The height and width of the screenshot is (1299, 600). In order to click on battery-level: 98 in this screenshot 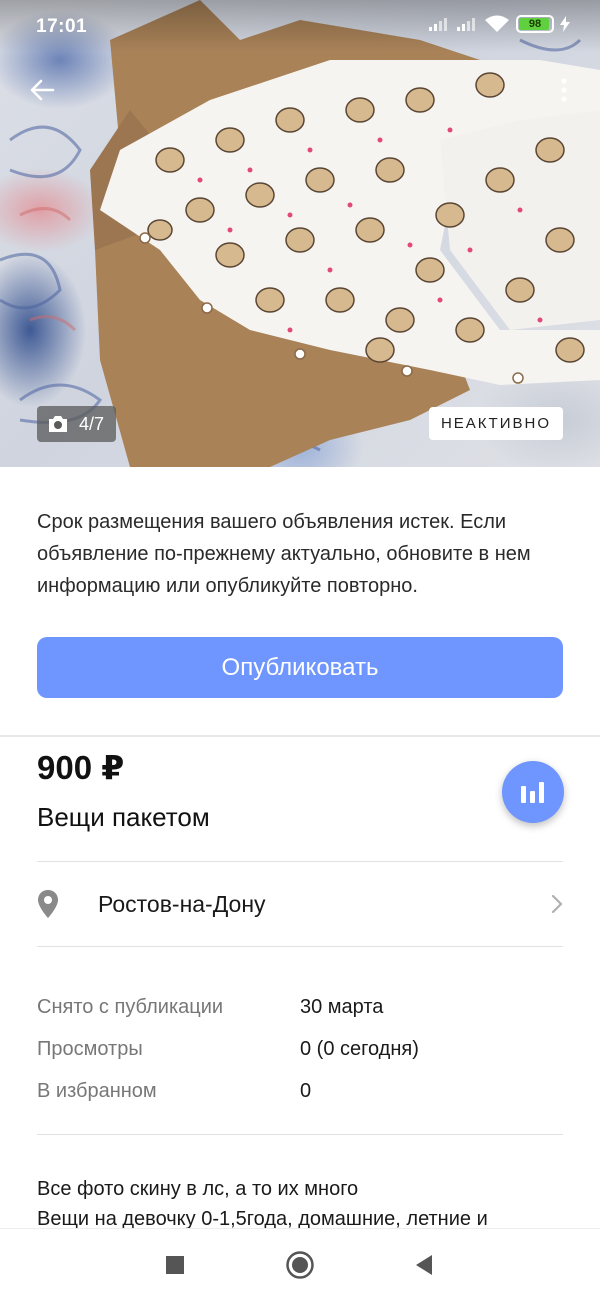, I will do `click(535, 24)`.